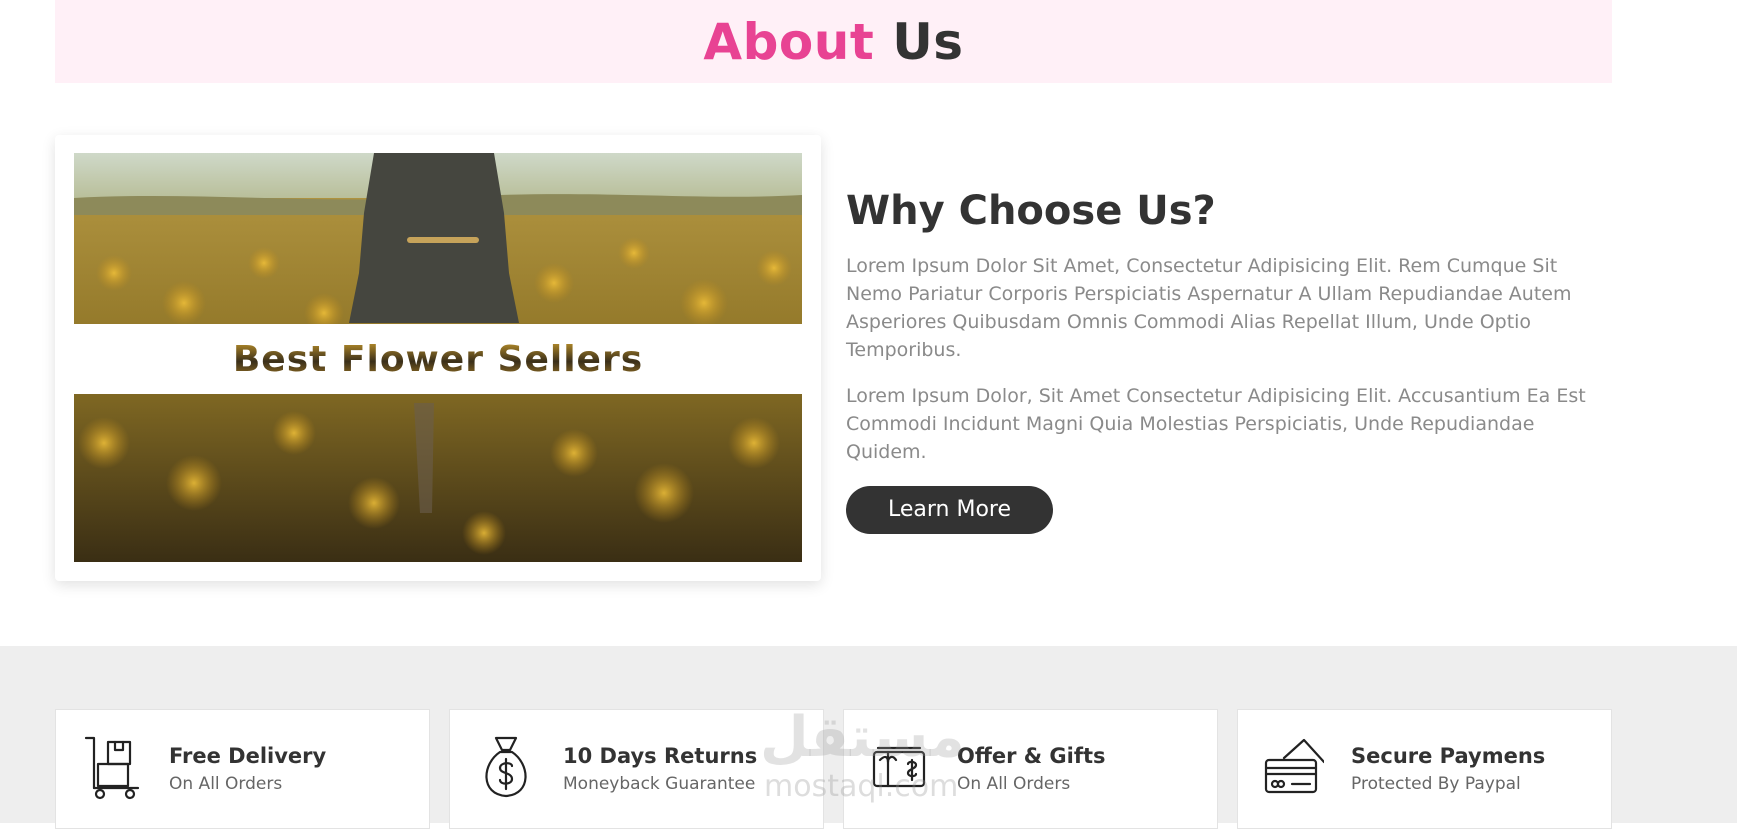 Image resolution: width=1737 pixels, height=829 pixels. What do you see at coordinates (659, 784) in the screenshot?
I see `feature-subtitle: Moneyback Guarantee` at bounding box center [659, 784].